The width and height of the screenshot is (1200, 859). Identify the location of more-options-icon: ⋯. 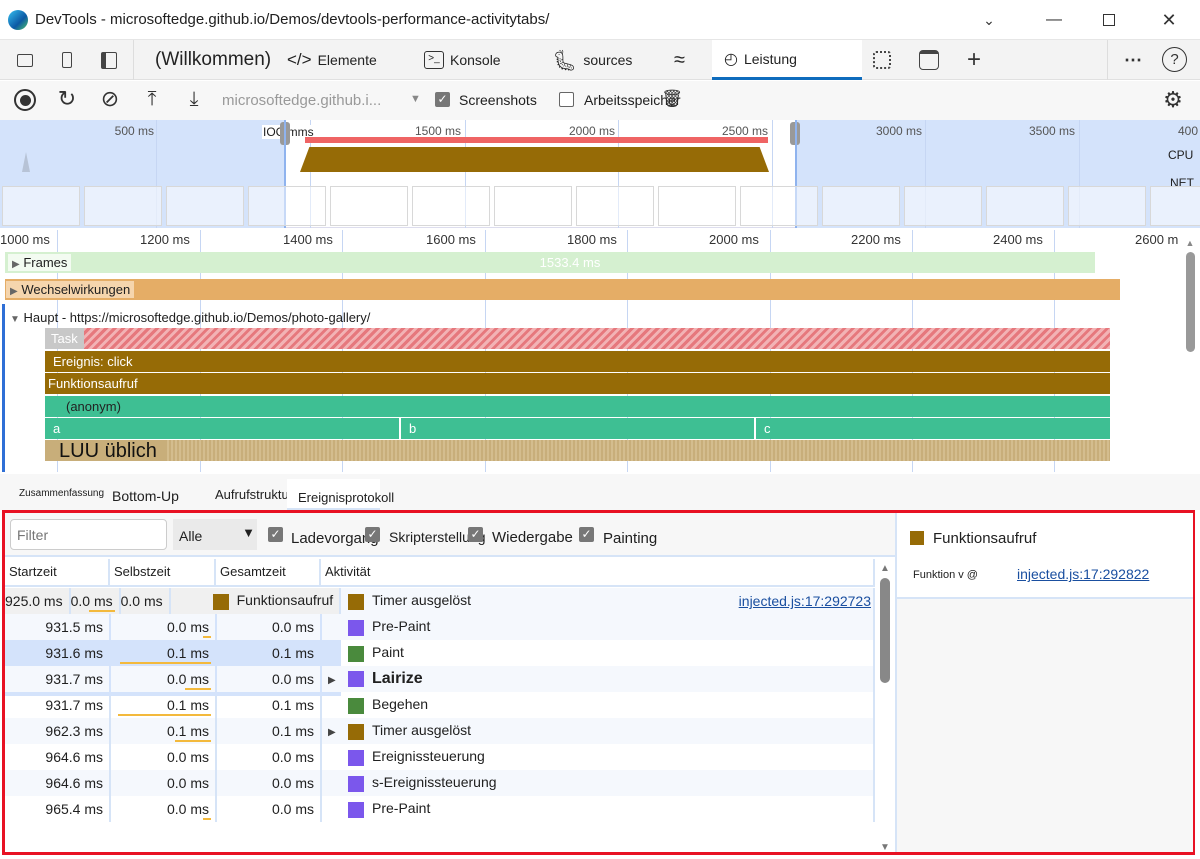
(1133, 60).